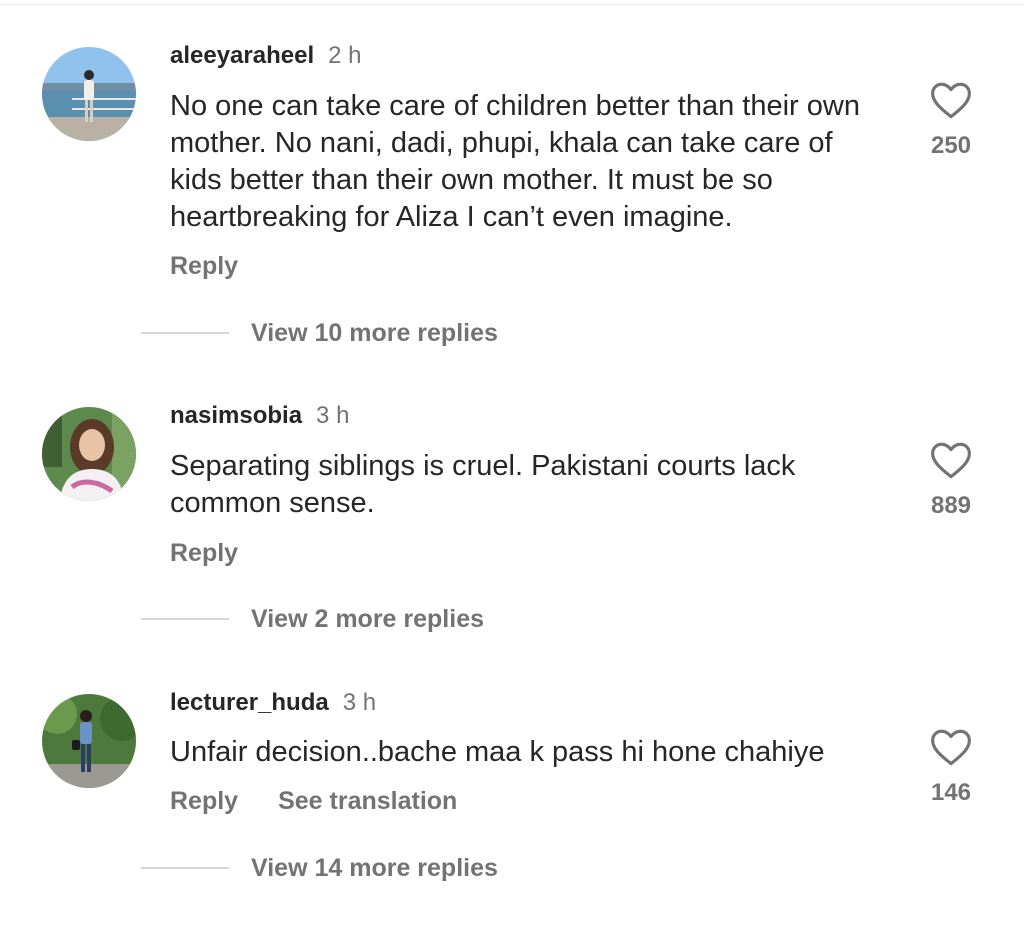 This screenshot has height=928, width=1024. I want to click on username: lecturer_huda, so click(249, 702).